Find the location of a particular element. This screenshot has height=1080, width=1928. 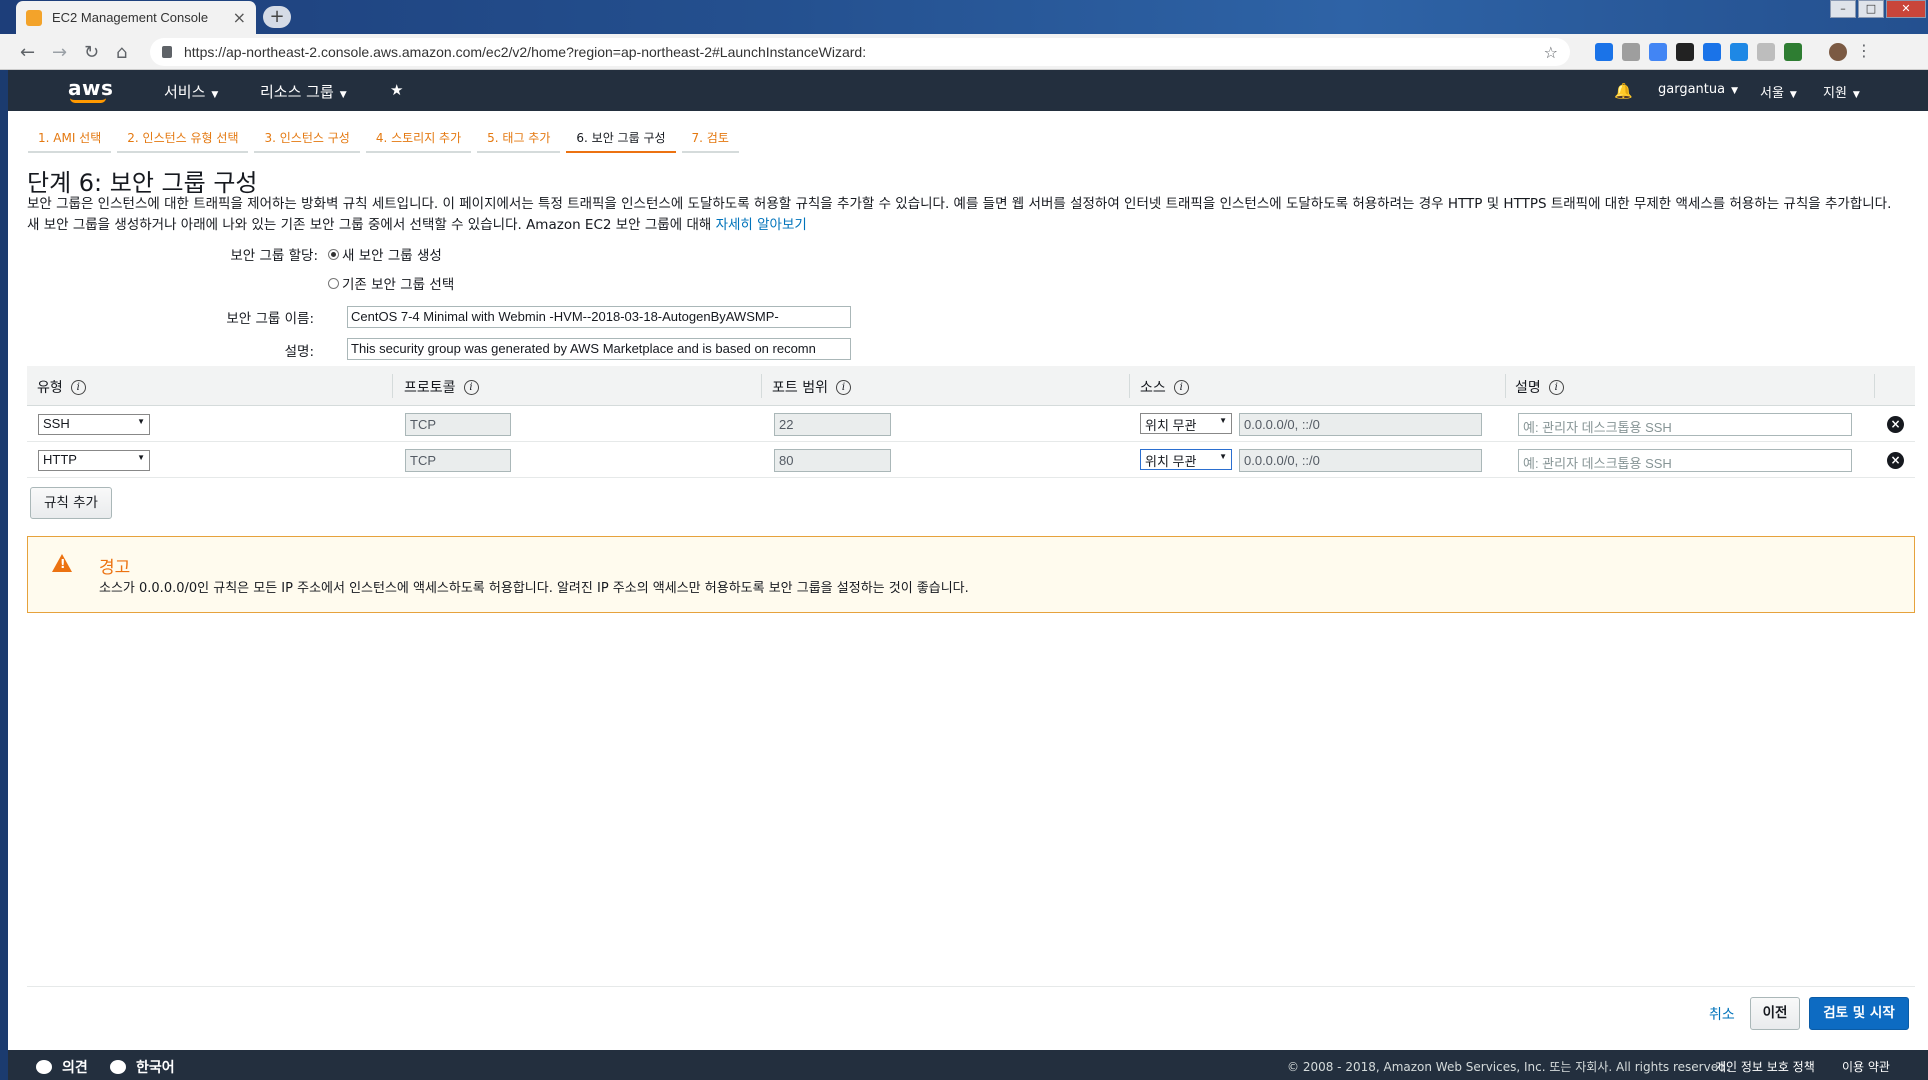

reload-icon: ↻ is located at coordinates (91, 52).